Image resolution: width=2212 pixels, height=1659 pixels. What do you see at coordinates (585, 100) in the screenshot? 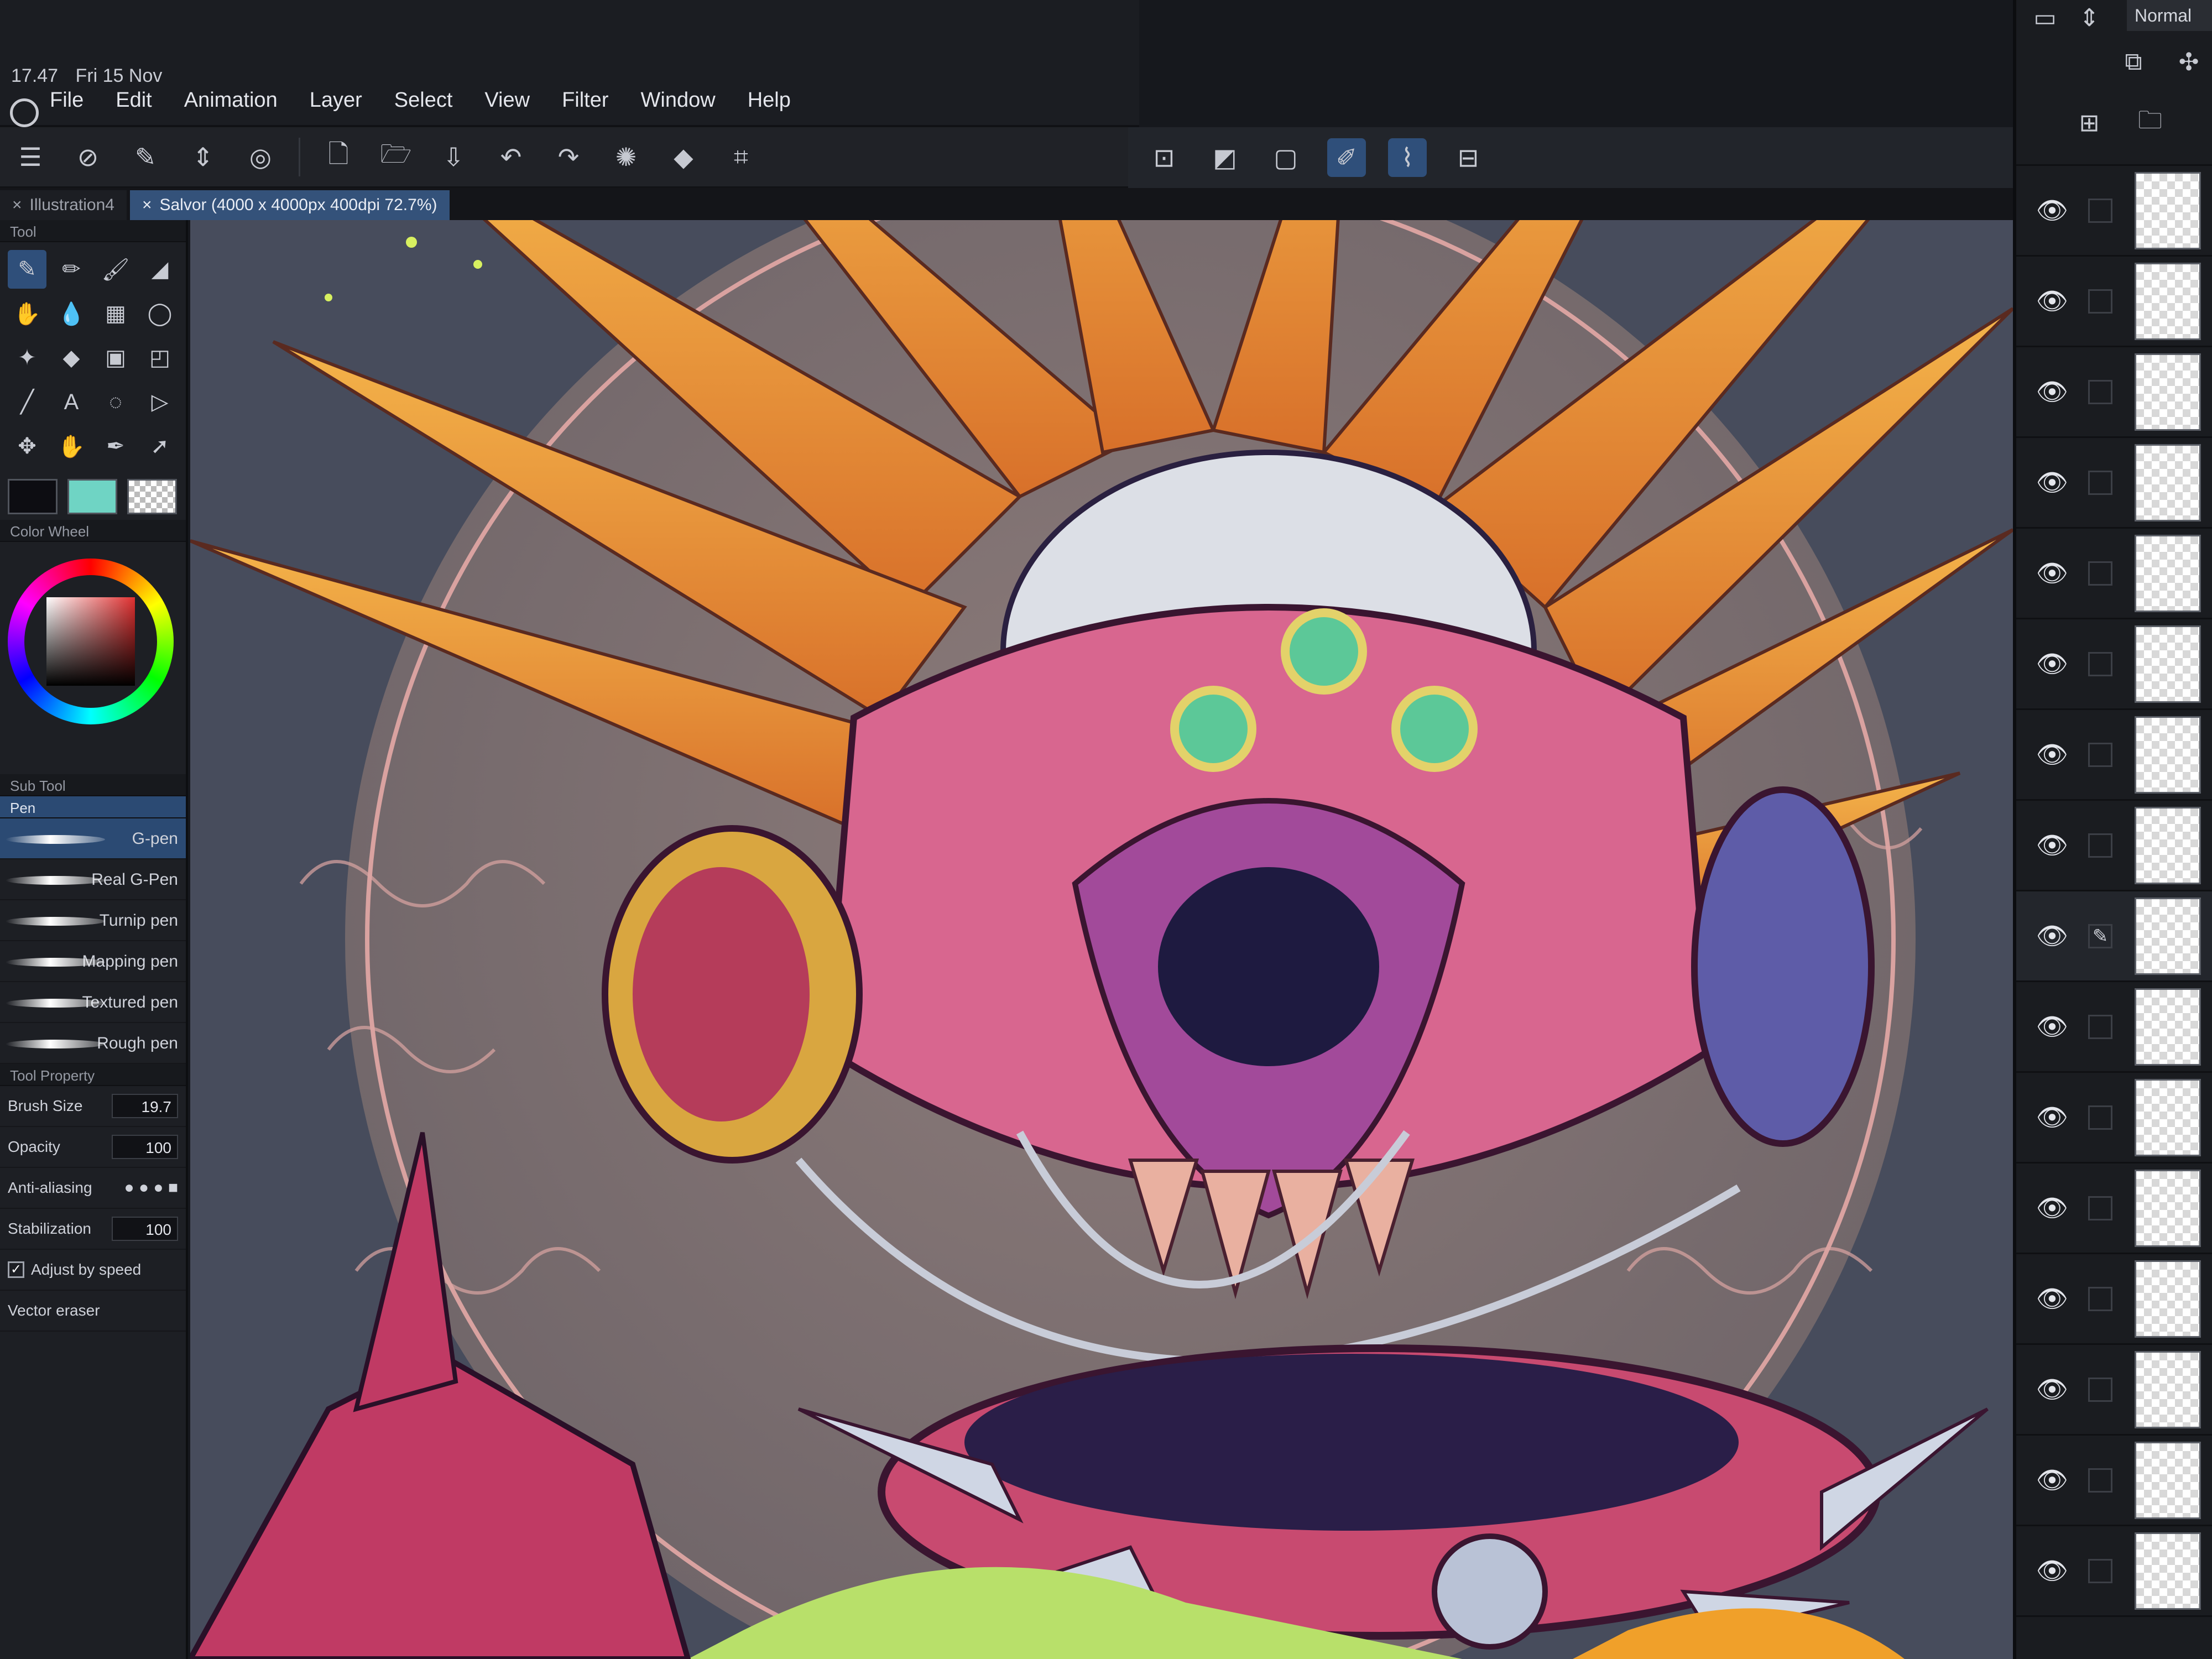
I see `menu-filter: Filter` at bounding box center [585, 100].